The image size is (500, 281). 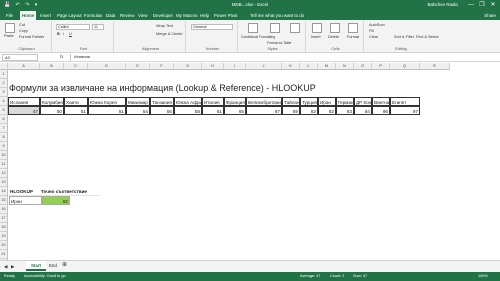 I want to click on tab-data: Data, so click(x=110, y=15).